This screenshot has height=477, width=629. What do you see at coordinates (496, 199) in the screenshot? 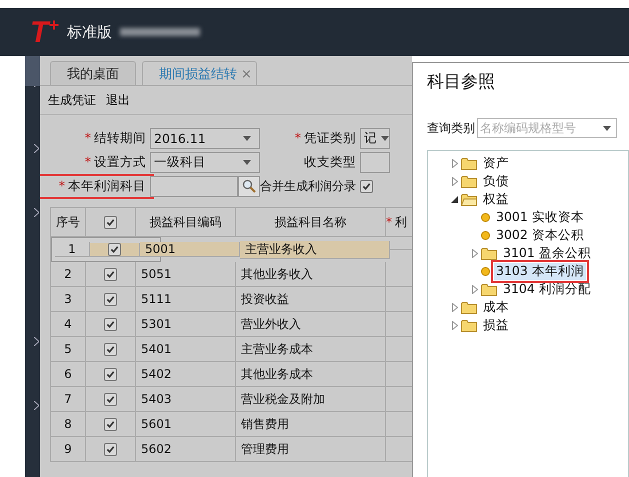
I see `tree-item: 权益` at bounding box center [496, 199].